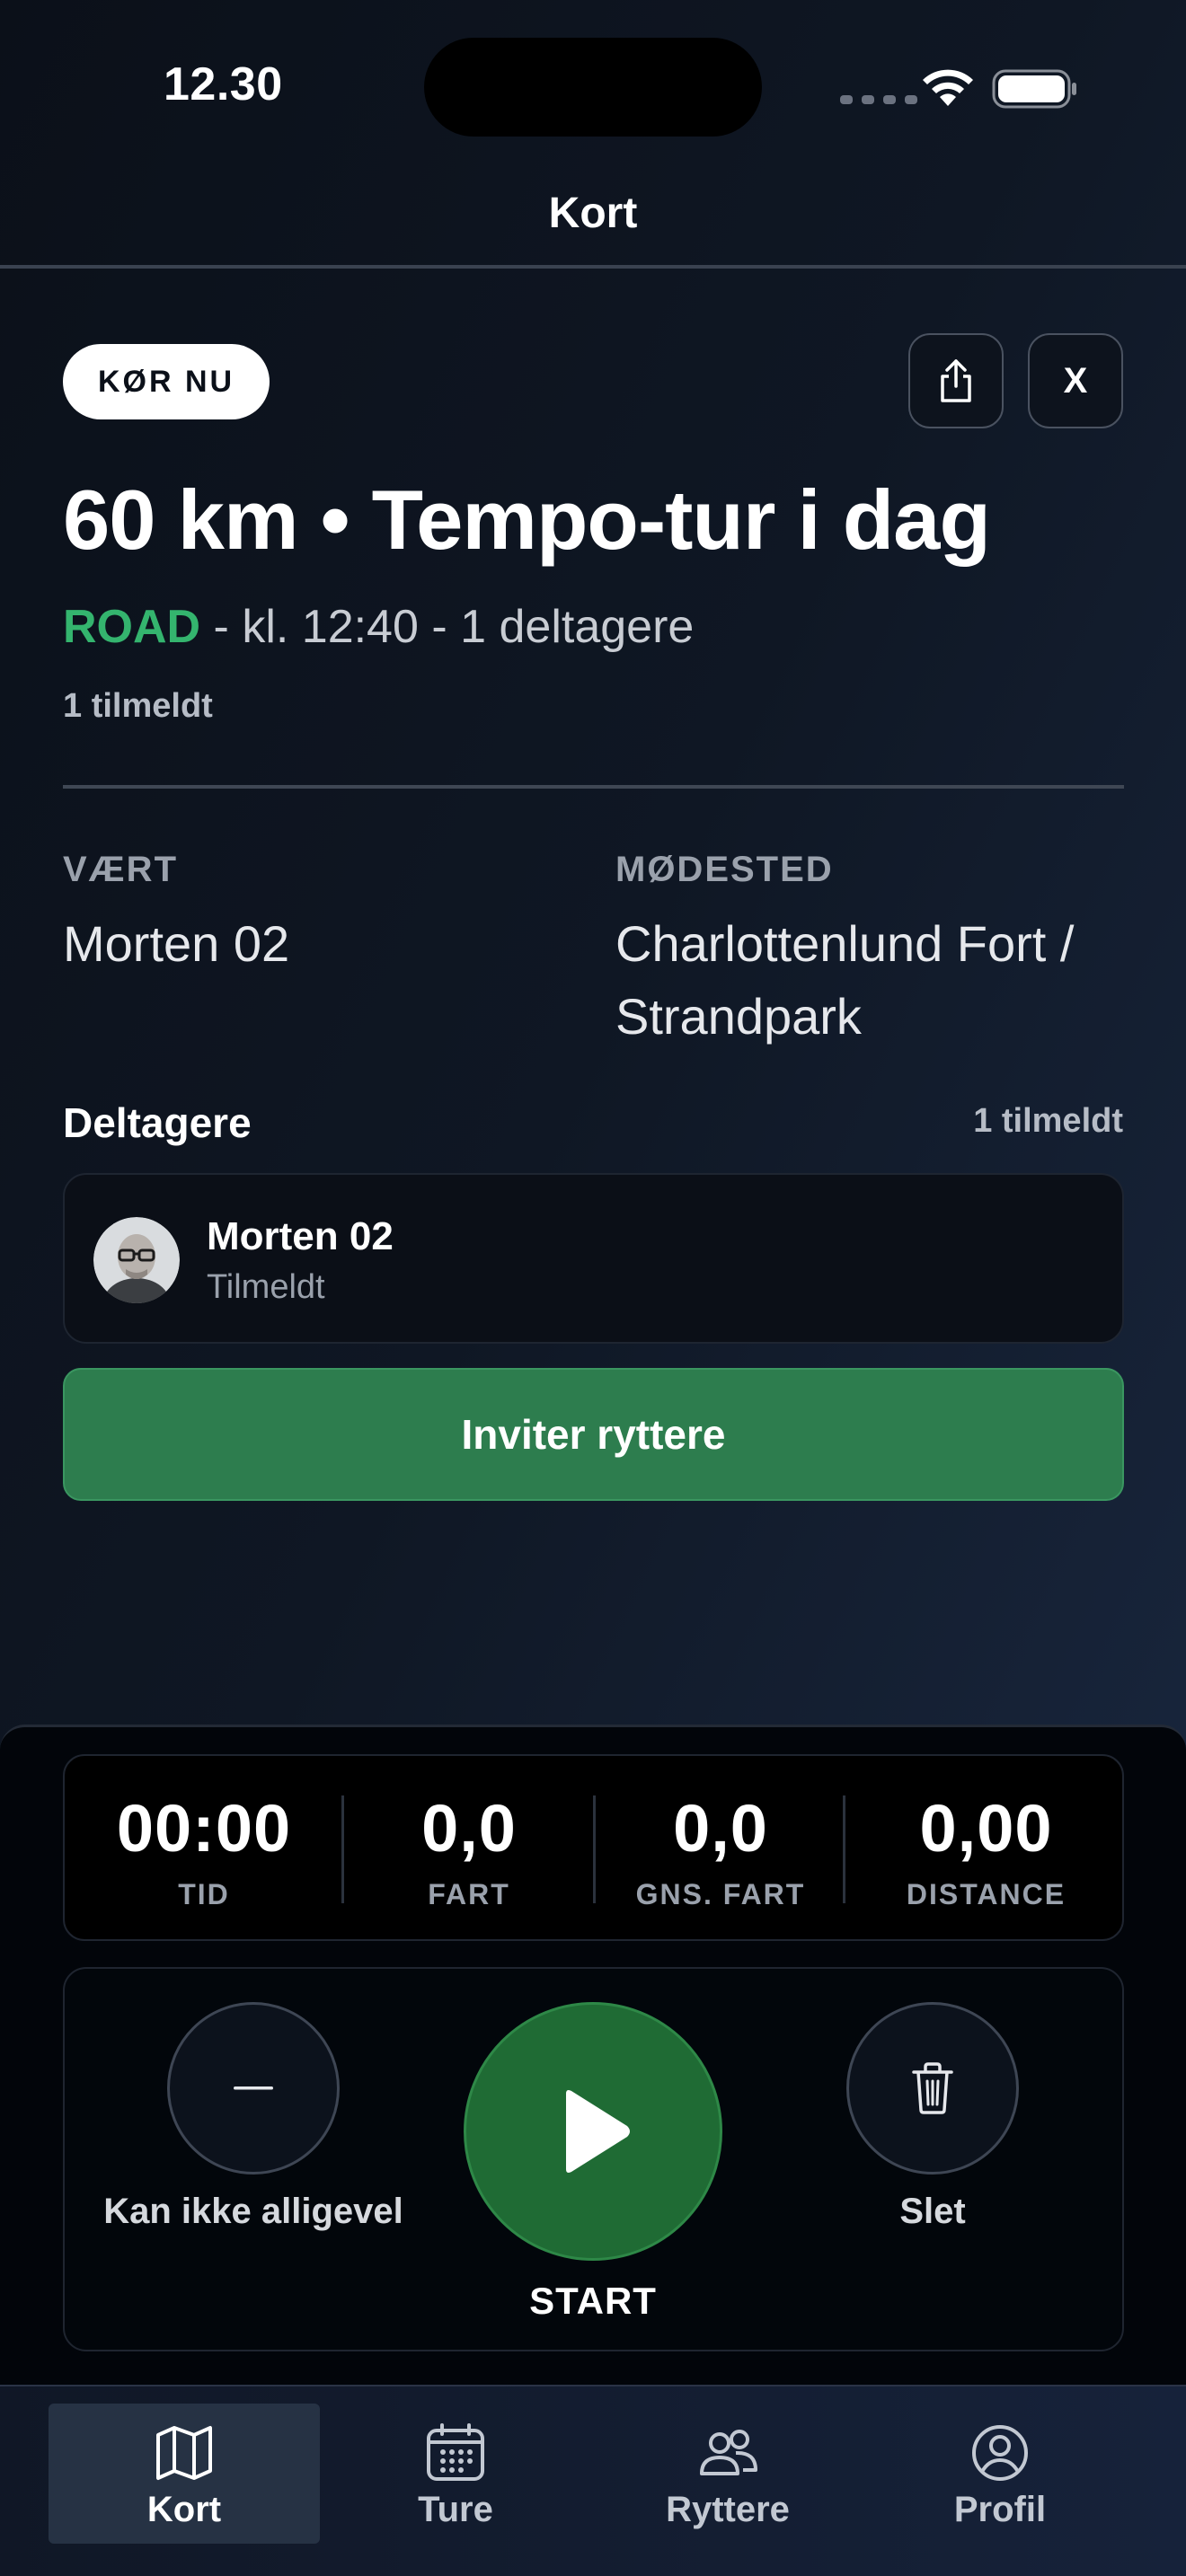  I want to click on delete-label: Slet, so click(932, 2211).